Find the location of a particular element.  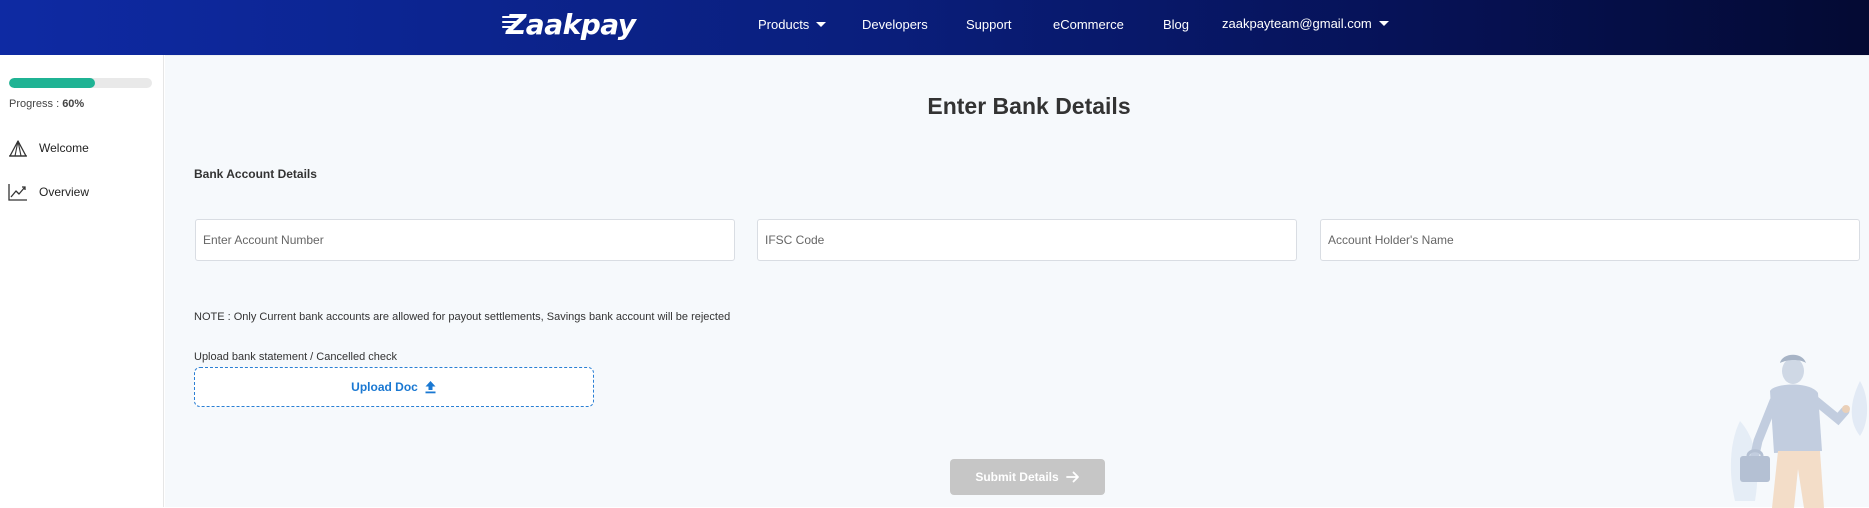

nav-products-label: Products is located at coordinates (784, 24).